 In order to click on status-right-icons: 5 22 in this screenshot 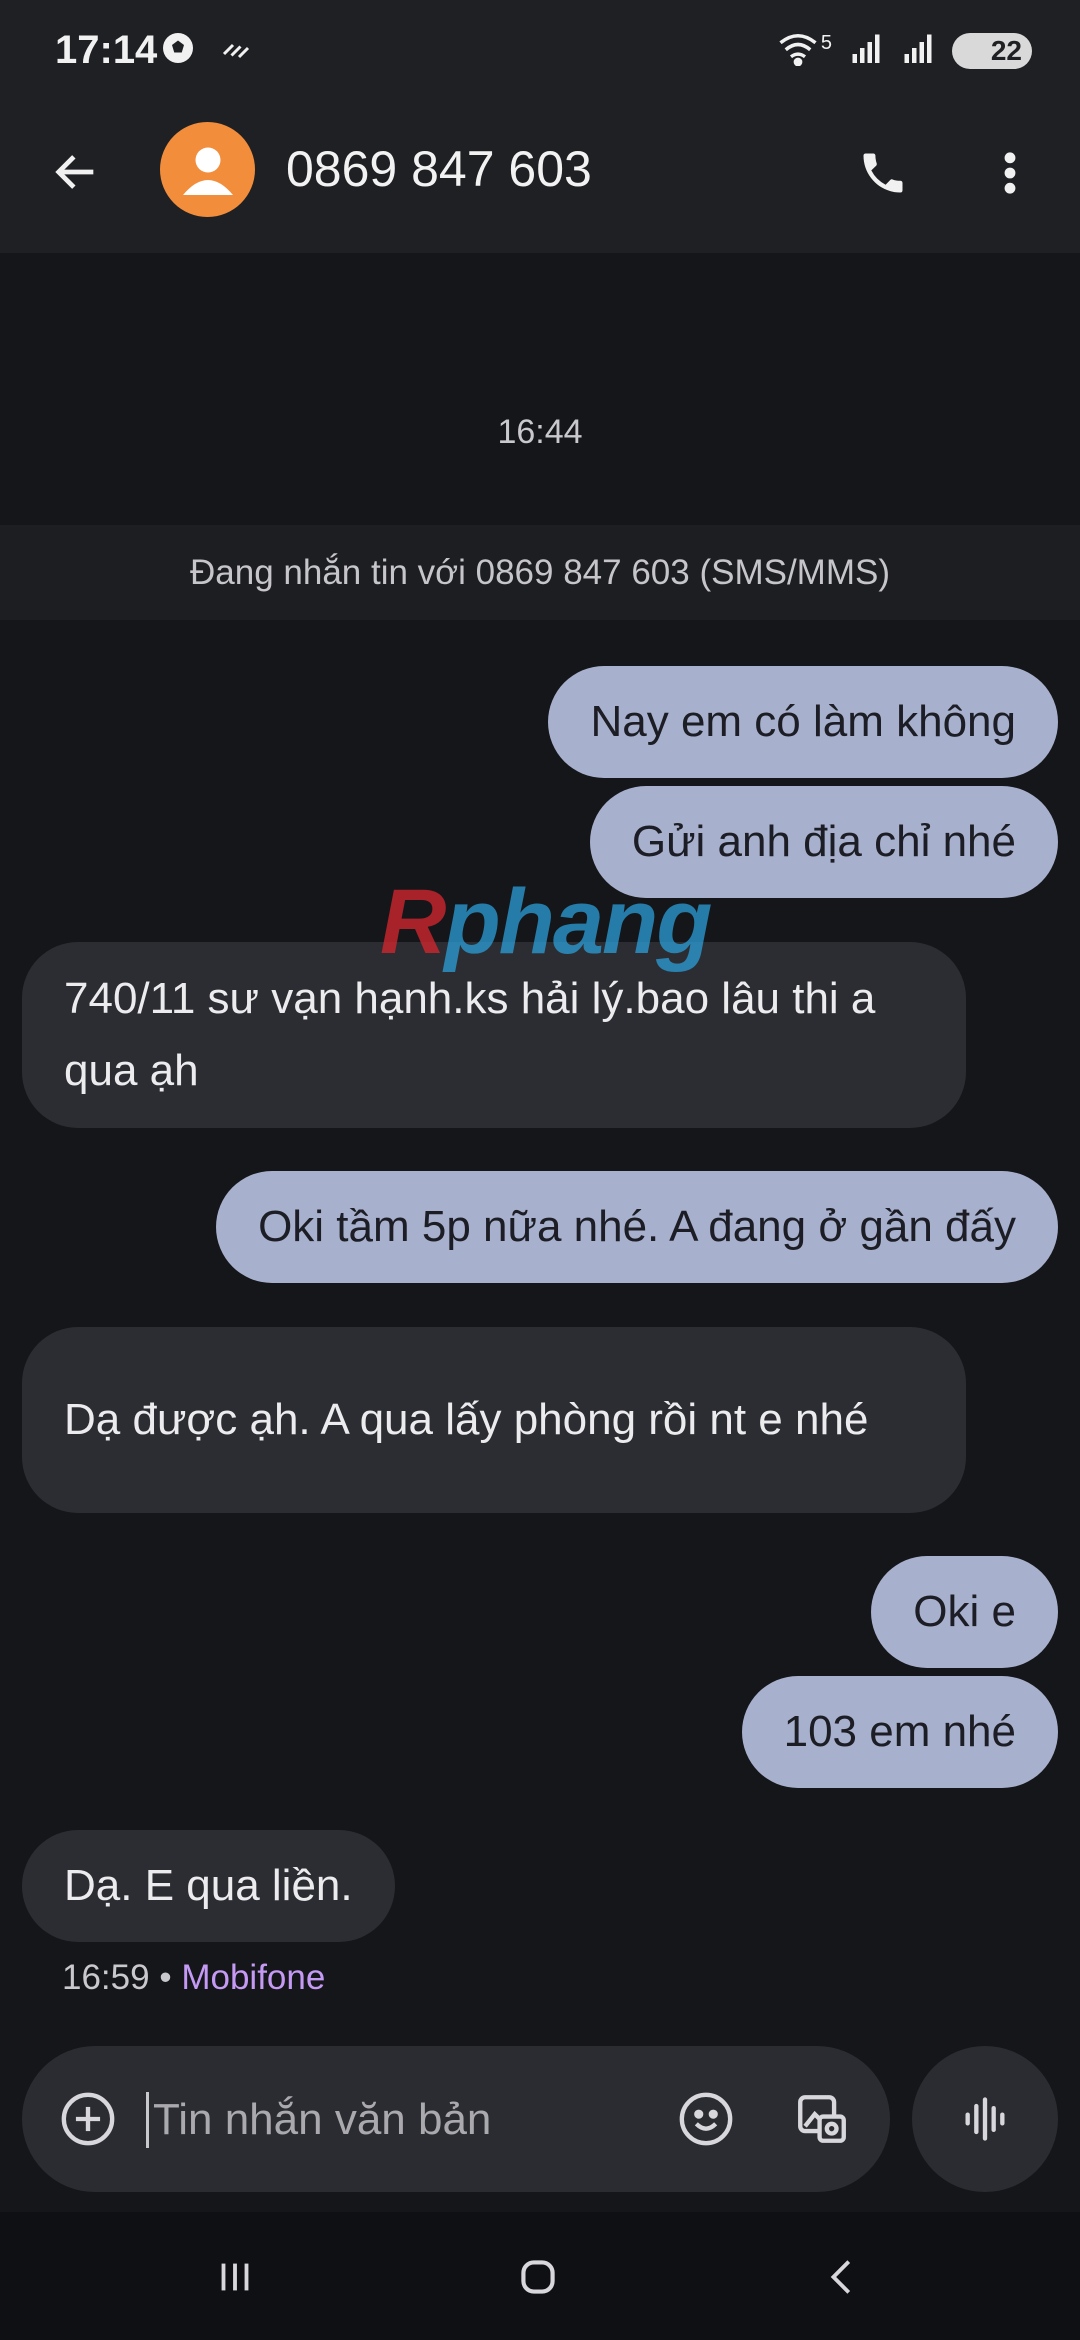, I will do `click(904, 50)`.